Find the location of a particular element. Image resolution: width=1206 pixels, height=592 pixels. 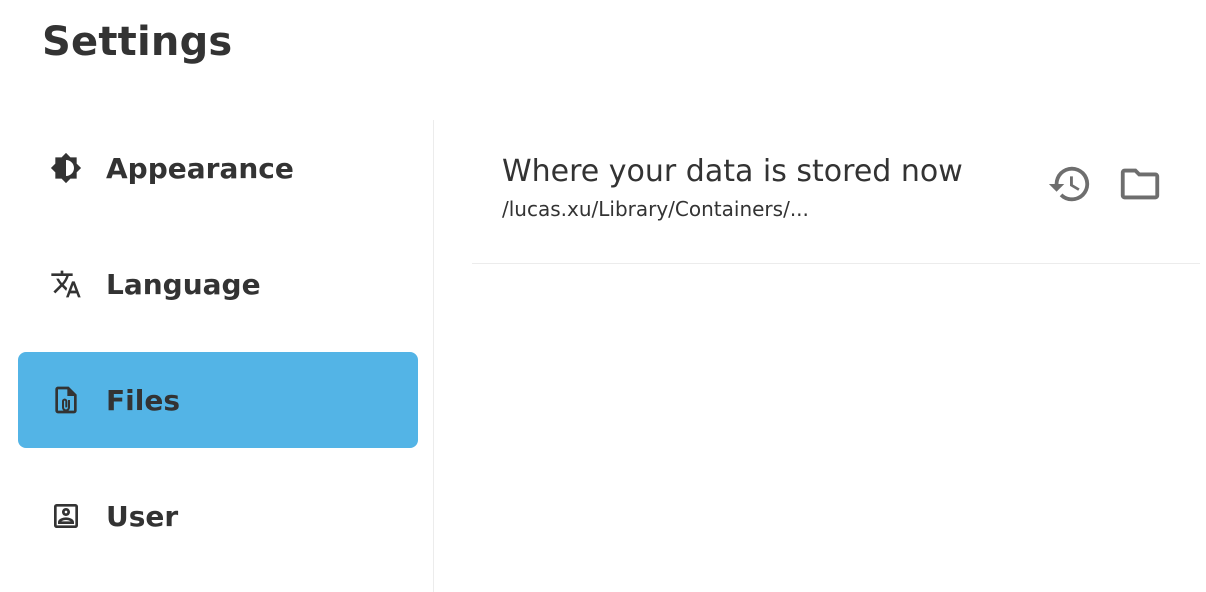

storage-title: Where your data is stored now is located at coordinates (732, 171).